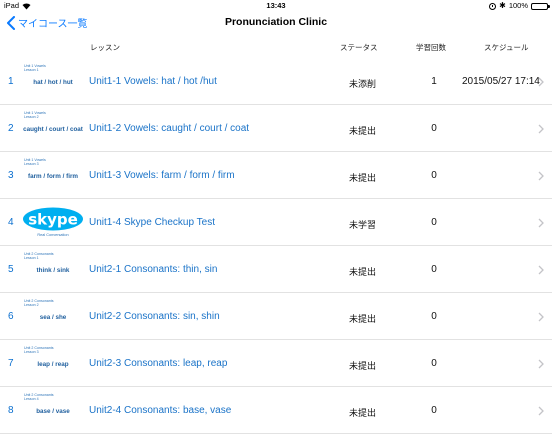 Image resolution: width=552 pixels, height=434 pixels. Describe the element at coordinates (153, 81) in the screenshot. I see `lesson-title: Unit1-1 Vowels: hat / hot /hut` at that location.